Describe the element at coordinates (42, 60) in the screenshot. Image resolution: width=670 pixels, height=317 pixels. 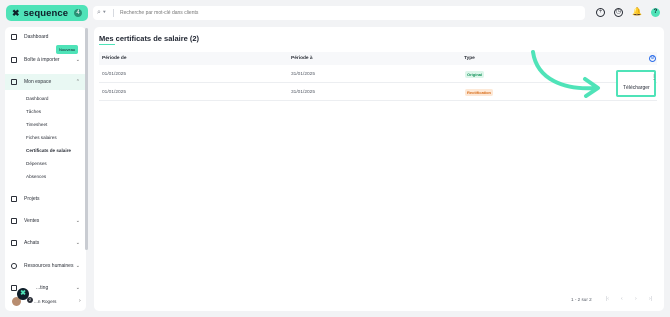
I see `sidebar-item-label: Boîte à importer` at that location.